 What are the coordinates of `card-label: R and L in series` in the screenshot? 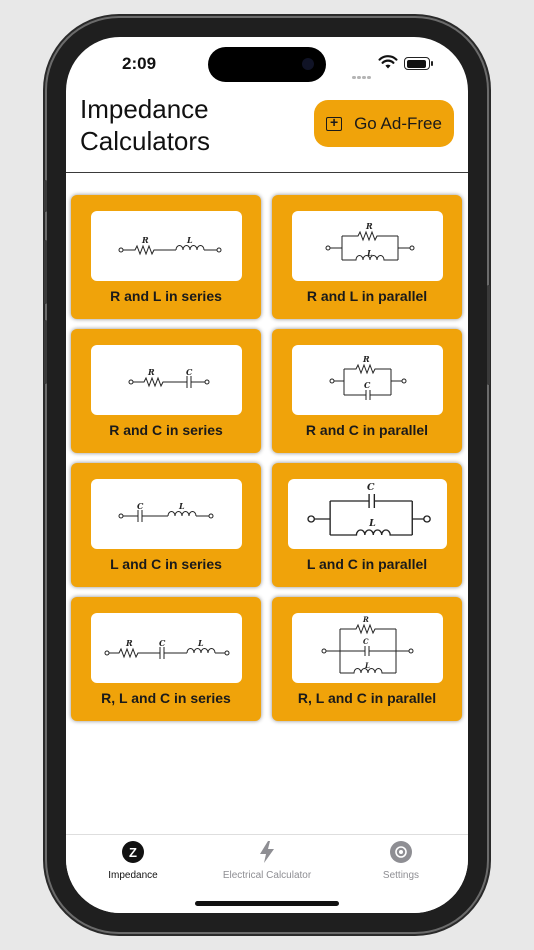 It's located at (166, 296).